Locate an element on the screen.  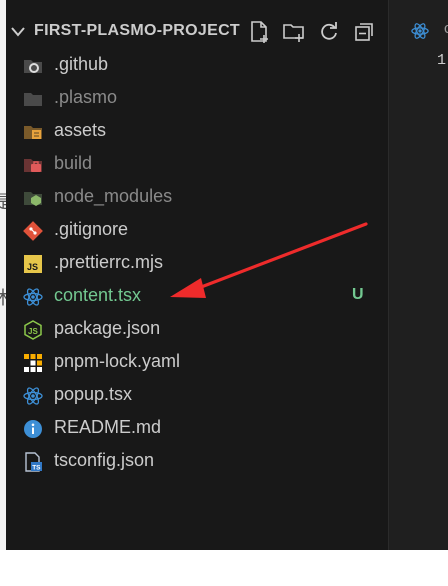
tree-item-label: assets is located at coordinates (80, 130).